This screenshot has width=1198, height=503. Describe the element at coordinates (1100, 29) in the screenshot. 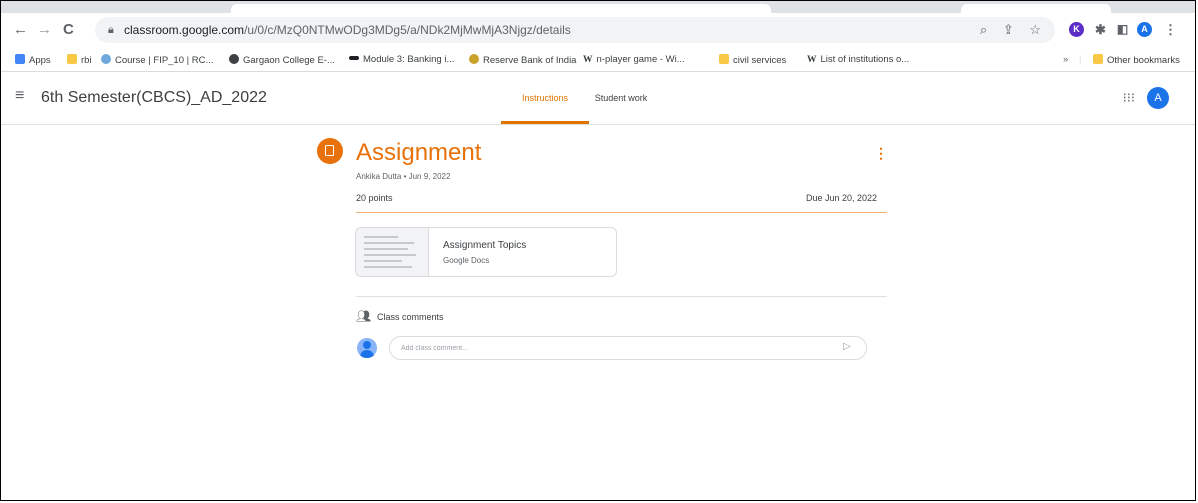

I see `extensions-puzzle-icon: ✱` at that location.